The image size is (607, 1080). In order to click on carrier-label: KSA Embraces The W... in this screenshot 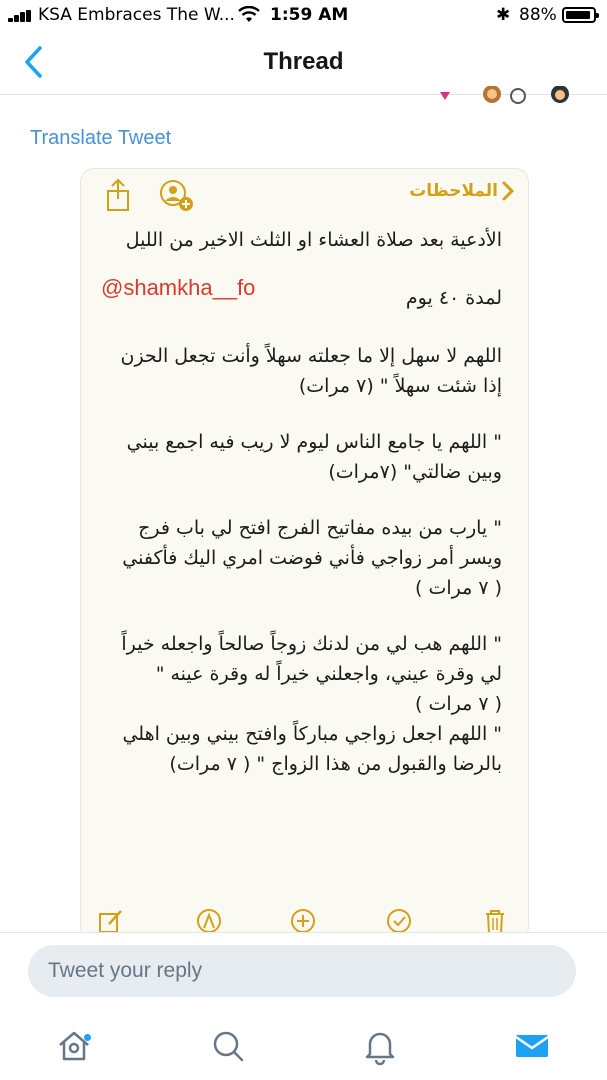, I will do `click(136, 15)`.